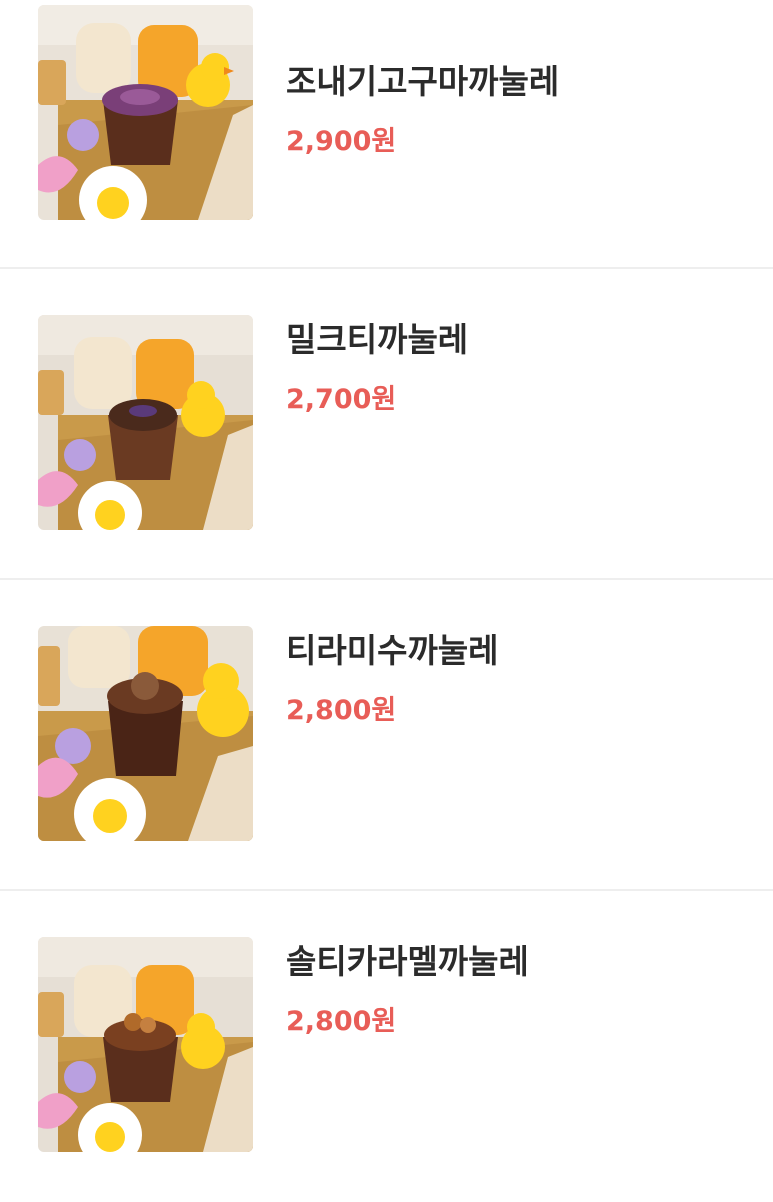 The height and width of the screenshot is (1202, 773). Describe the element at coordinates (407, 961) in the screenshot. I see `menu-item-name: 솔티카라멜까눌레` at that location.